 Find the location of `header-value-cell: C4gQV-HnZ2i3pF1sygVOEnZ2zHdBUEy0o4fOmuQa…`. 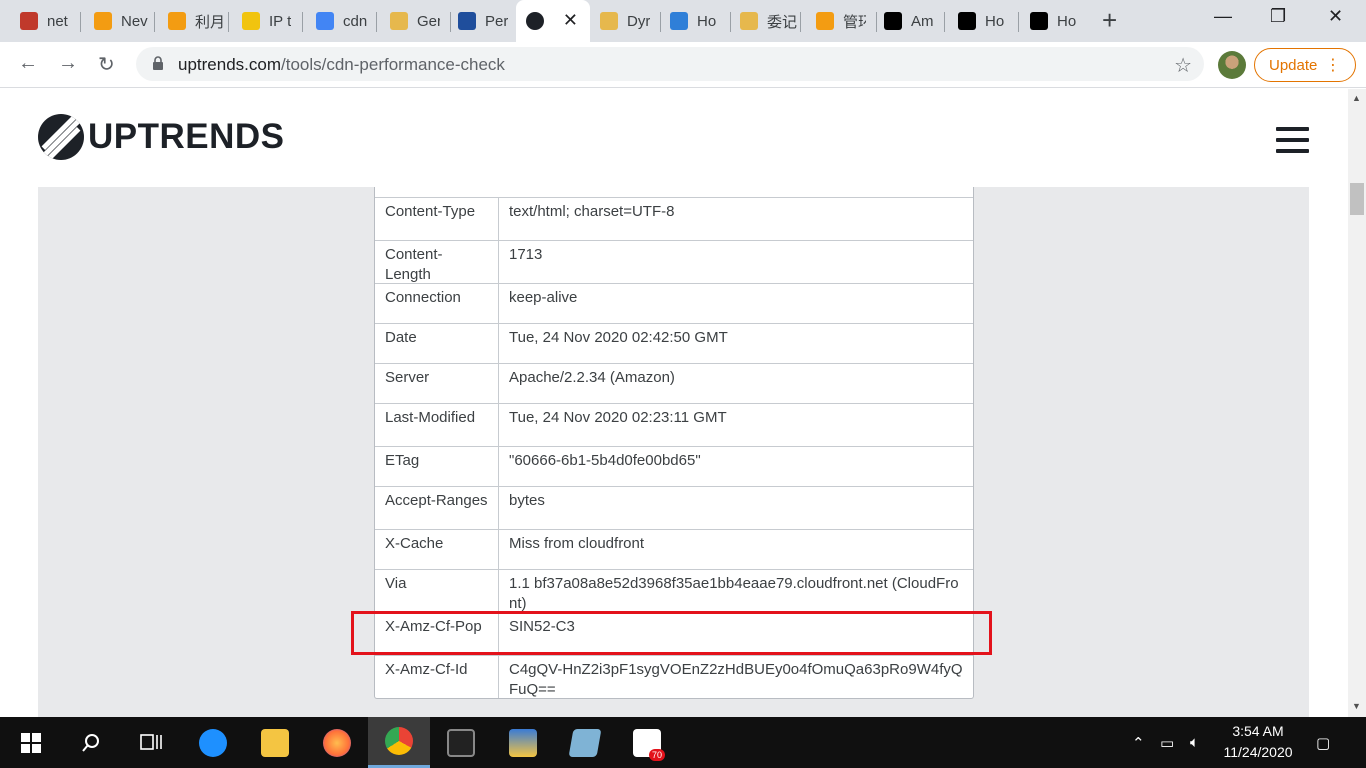

header-value-cell: C4gQV-HnZ2i3pF1sygVOEnZ2zHdBUEy0o4fOmuQa… is located at coordinates (736, 679).